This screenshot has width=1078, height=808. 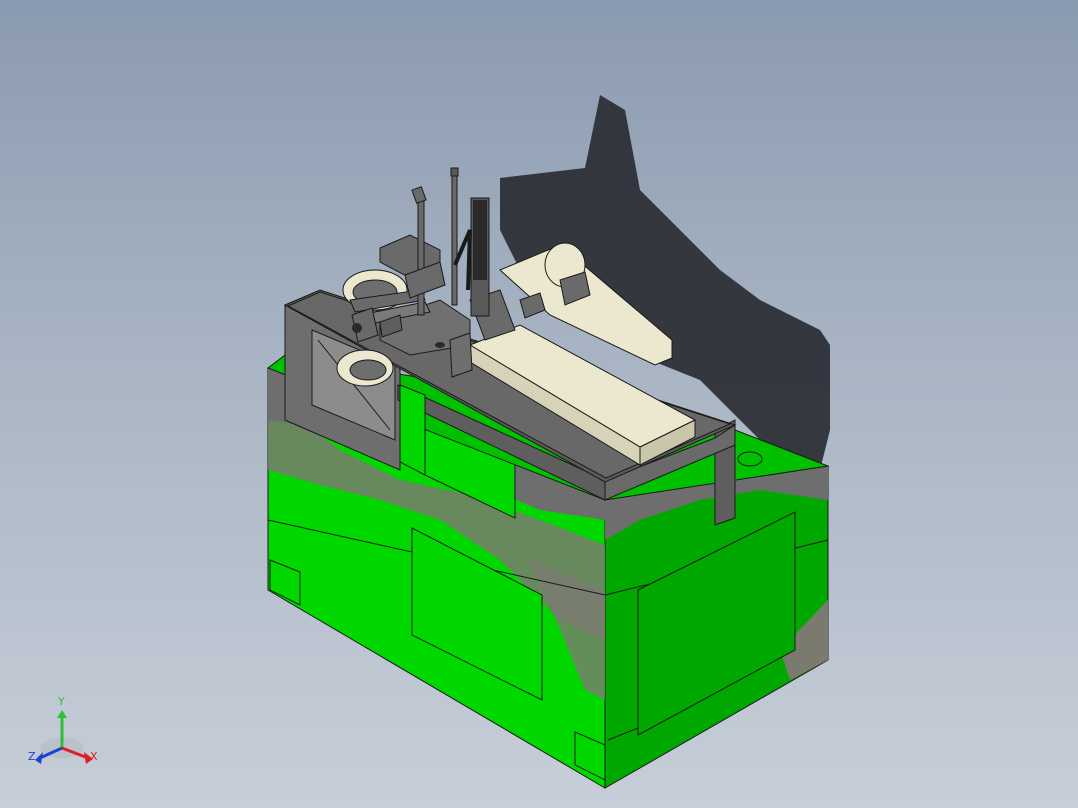 What do you see at coordinates (32, 756) in the screenshot?
I see `z-axis-label: Z` at bounding box center [32, 756].